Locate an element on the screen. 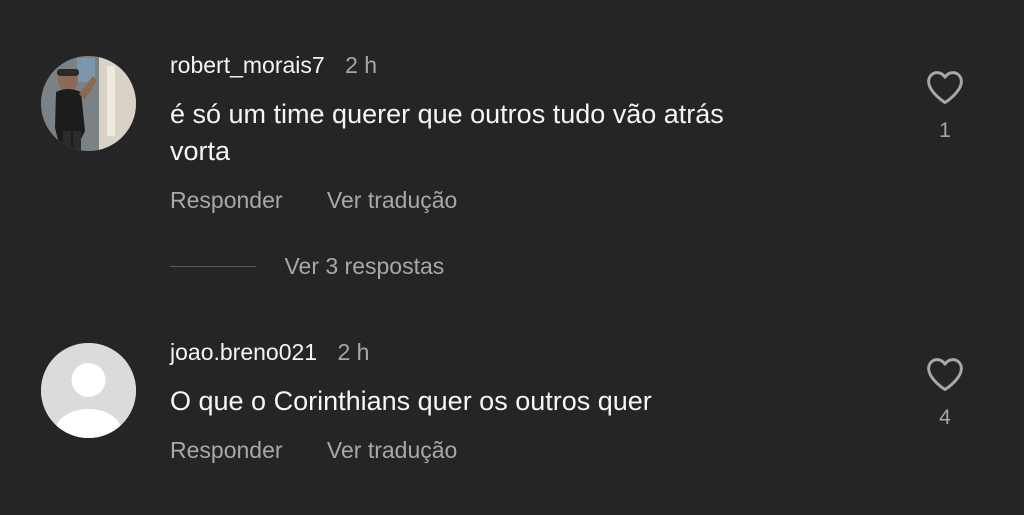 This screenshot has width=1024, height=515. like-count: 4 is located at coordinates (945, 417).